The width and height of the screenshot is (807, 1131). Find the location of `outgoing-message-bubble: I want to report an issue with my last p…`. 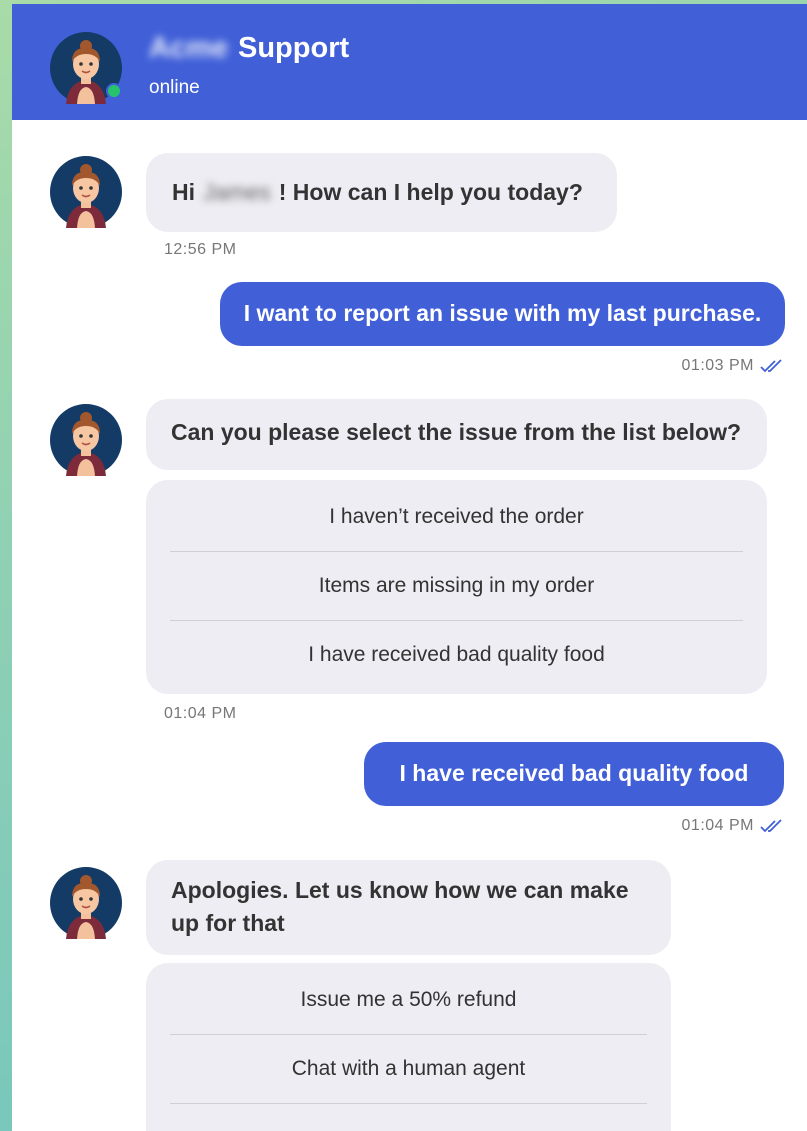

outgoing-message-bubble: I want to report an issue with my last p… is located at coordinates (502, 314).